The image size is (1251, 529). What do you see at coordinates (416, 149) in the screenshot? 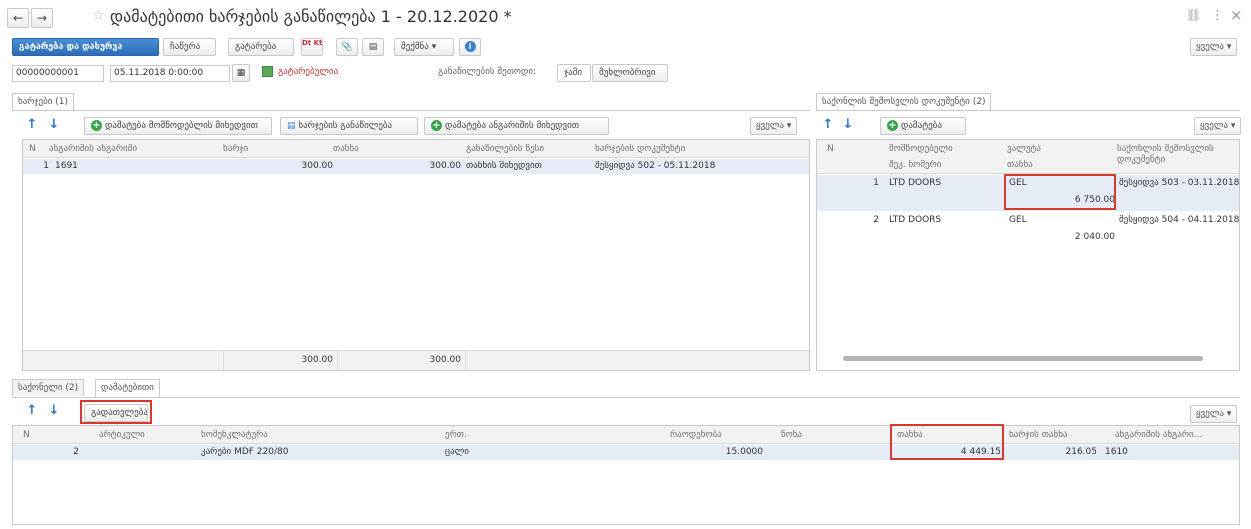
I see `expenses-table-header` at bounding box center [416, 149].